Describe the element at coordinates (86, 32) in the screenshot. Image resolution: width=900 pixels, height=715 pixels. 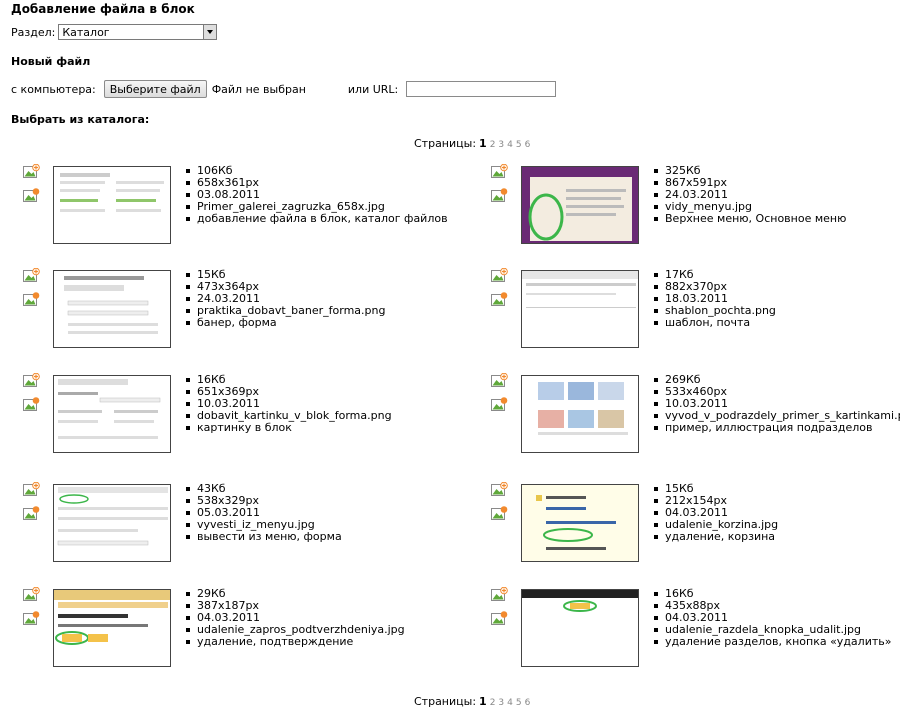
I see `section-select-value: Каталог` at that location.